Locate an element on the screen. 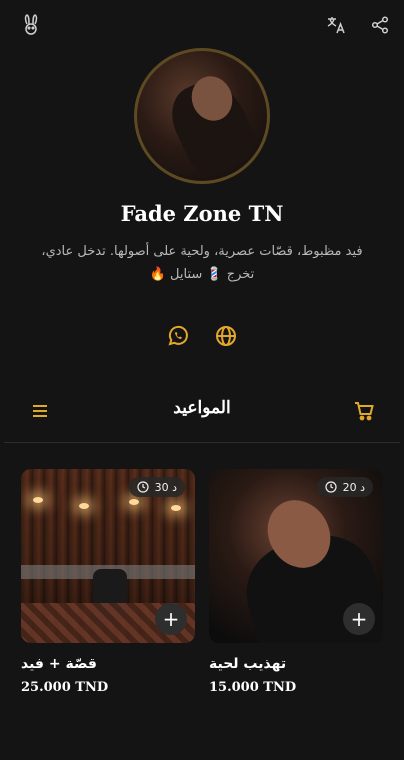 This screenshot has width=404, height=760. duration-badge: 30 د is located at coordinates (156, 487).